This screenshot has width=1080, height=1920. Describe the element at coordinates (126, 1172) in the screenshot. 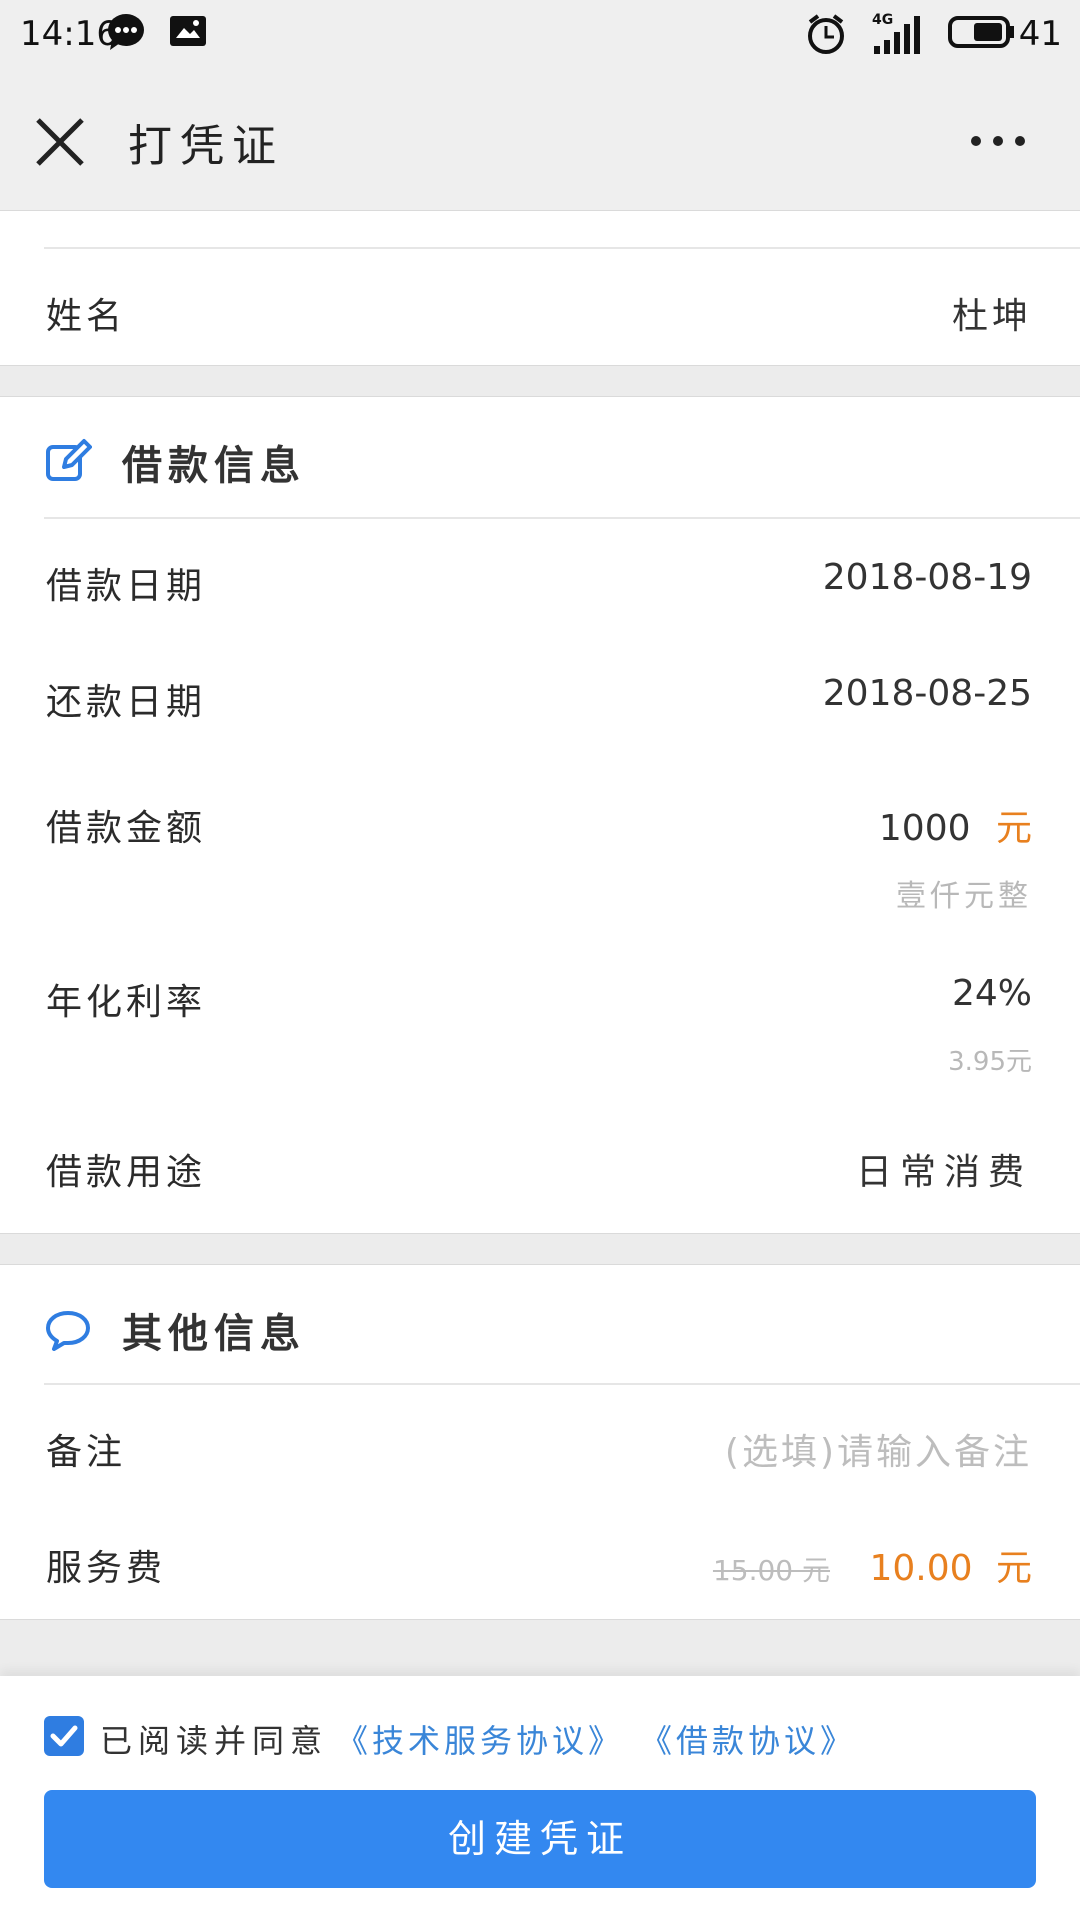

I see `purpose-label: 借款用途` at that location.